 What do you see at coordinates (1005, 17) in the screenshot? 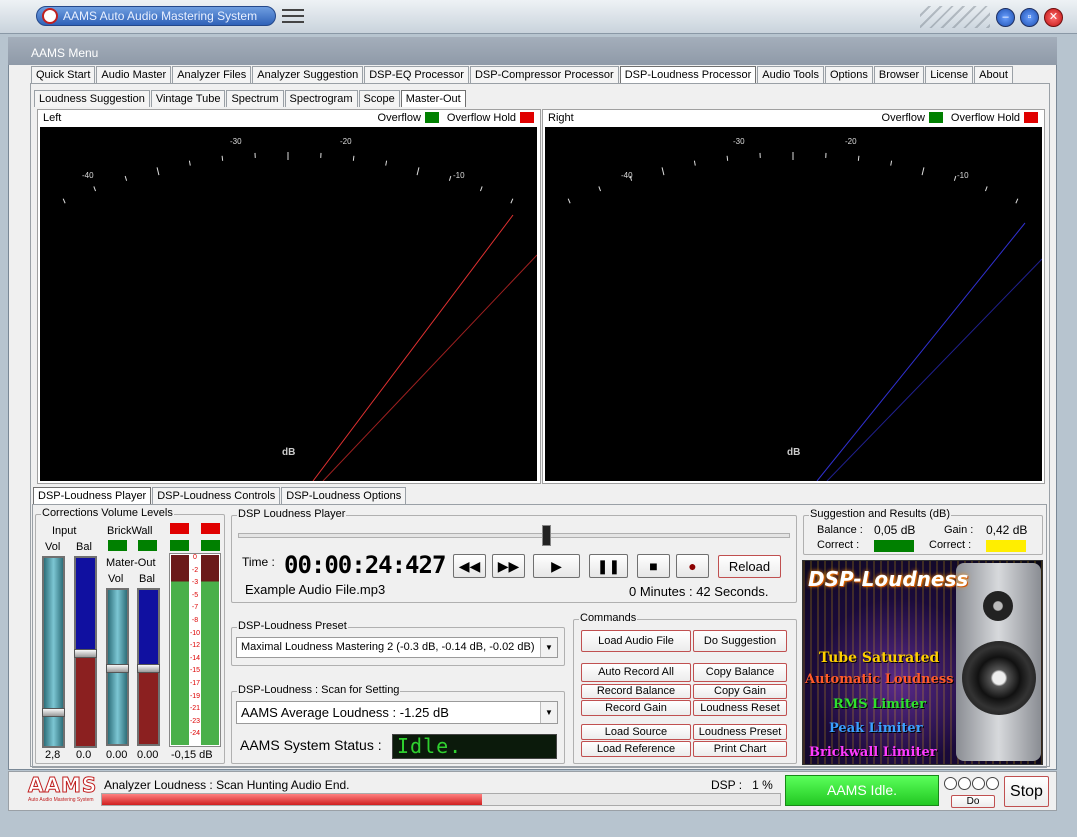
I see `minimize-icon: –` at bounding box center [1005, 17].